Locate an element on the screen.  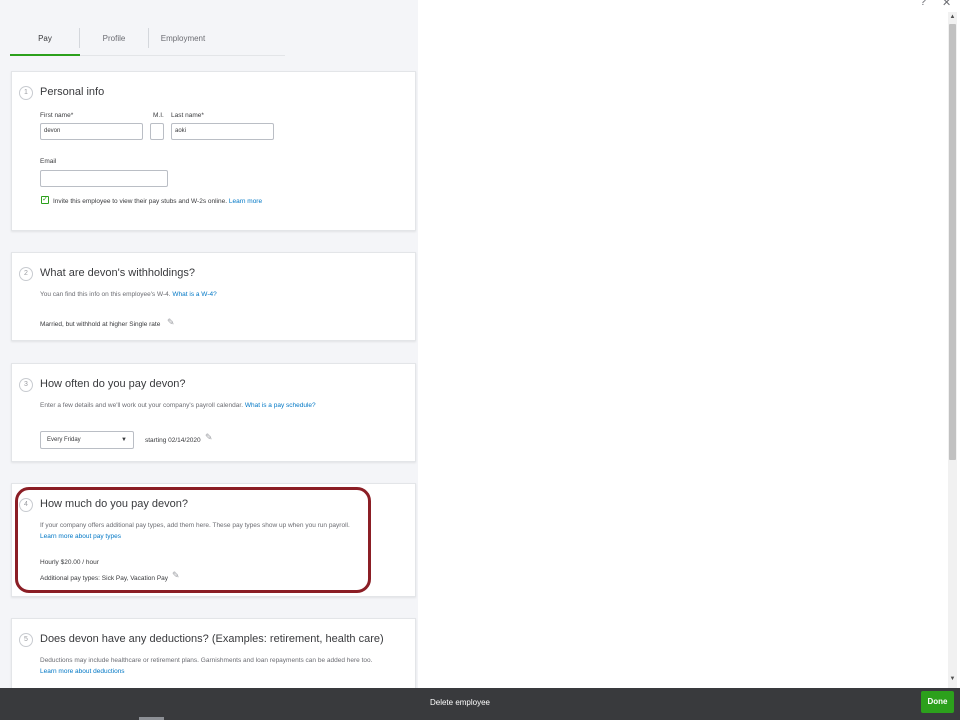
highlight-annotation is located at coordinates (193, 540).